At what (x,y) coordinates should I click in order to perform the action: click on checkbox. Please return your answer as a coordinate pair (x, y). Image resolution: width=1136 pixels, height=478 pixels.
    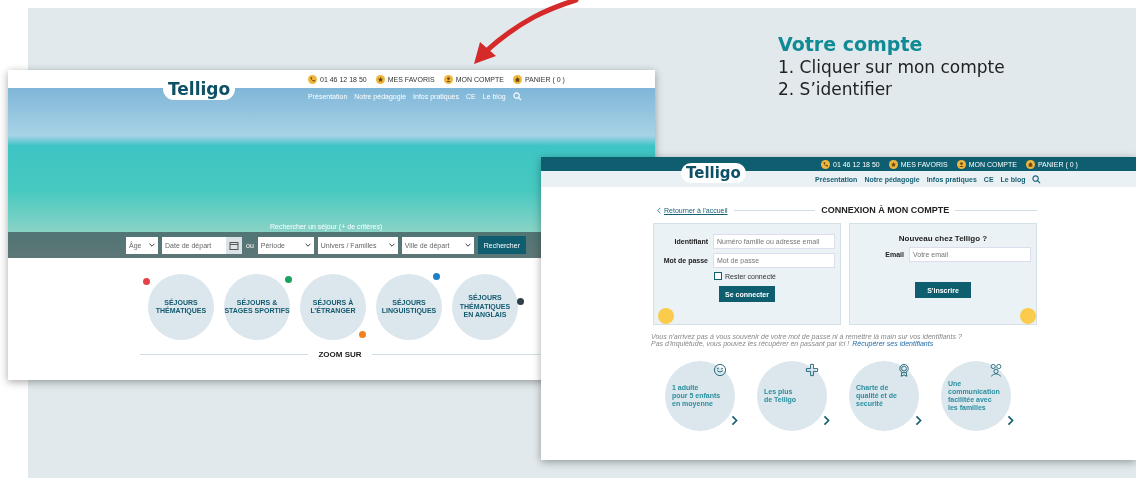
    Looking at the image, I should click on (718, 276).